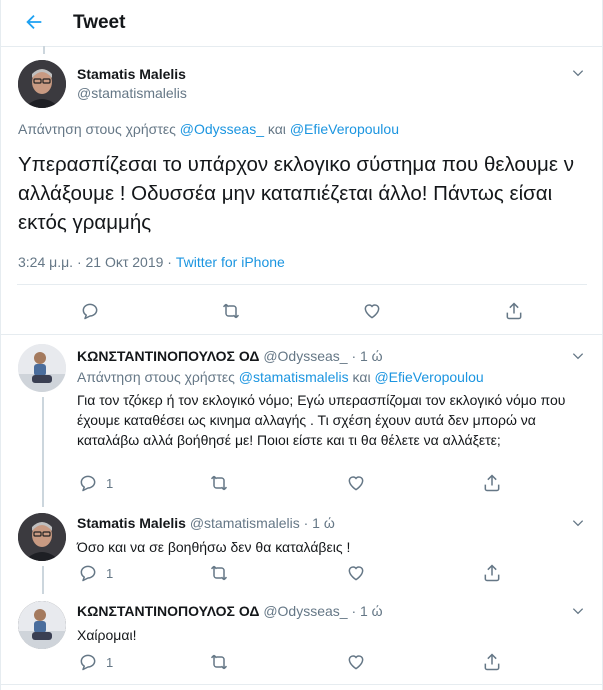 Image resolution: width=603 pixels, height=690 pixels. Describe the element at coordinates (107, 635) in the screenshot. I see `tweet-text: Χαίρομαι!` at that location.